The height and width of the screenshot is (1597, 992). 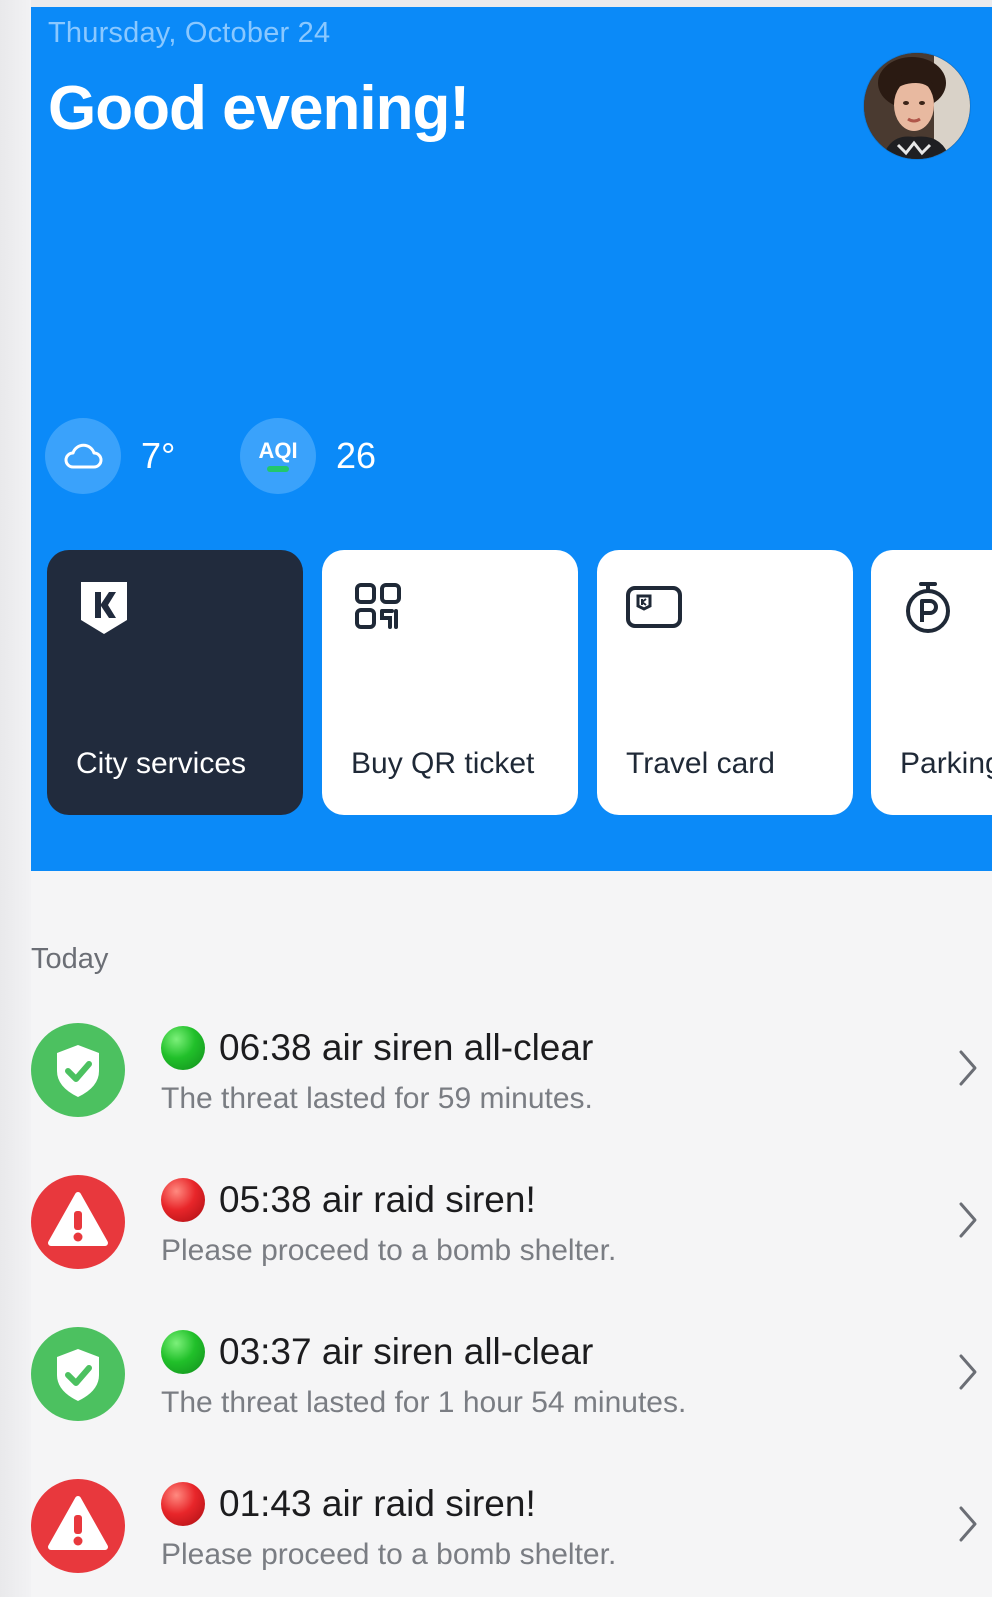 I want to click on greeting-title: Good evening!, so click(x=259, y=108).